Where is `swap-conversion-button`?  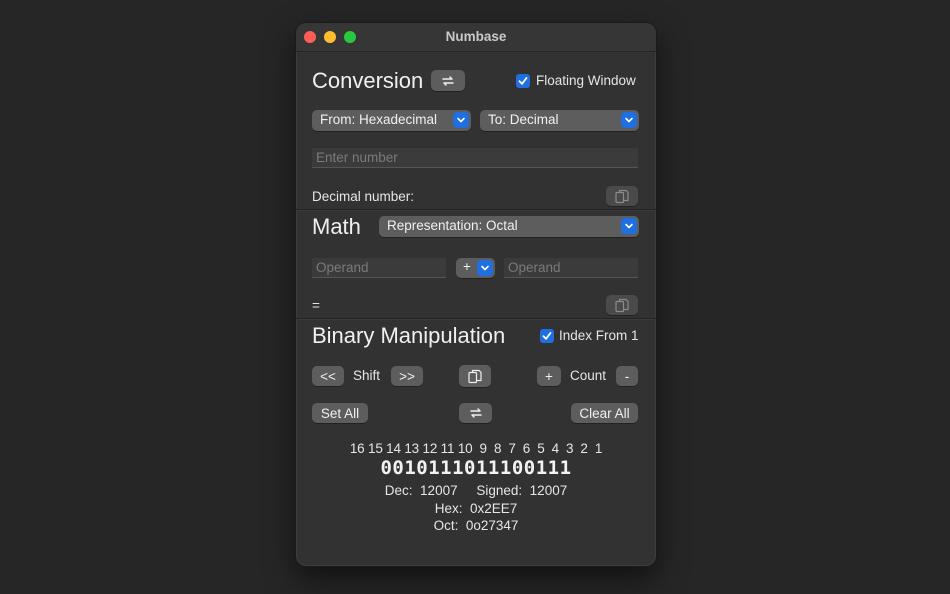 swap-conversion-button is located at coordinates (448, 80).